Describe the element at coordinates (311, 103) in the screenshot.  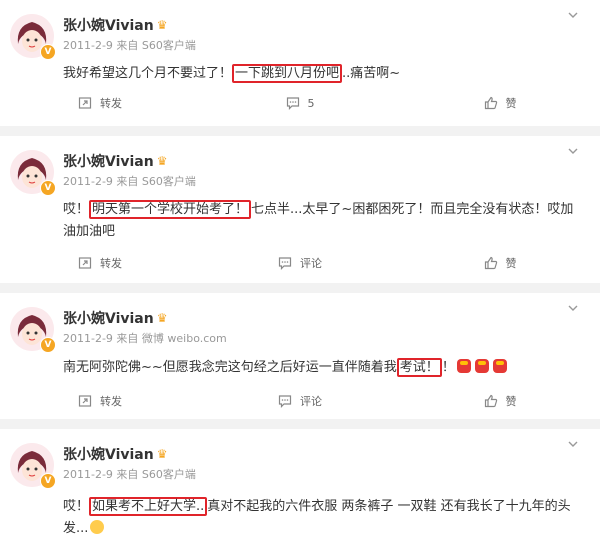
I see `comment-count: 5` at that location.